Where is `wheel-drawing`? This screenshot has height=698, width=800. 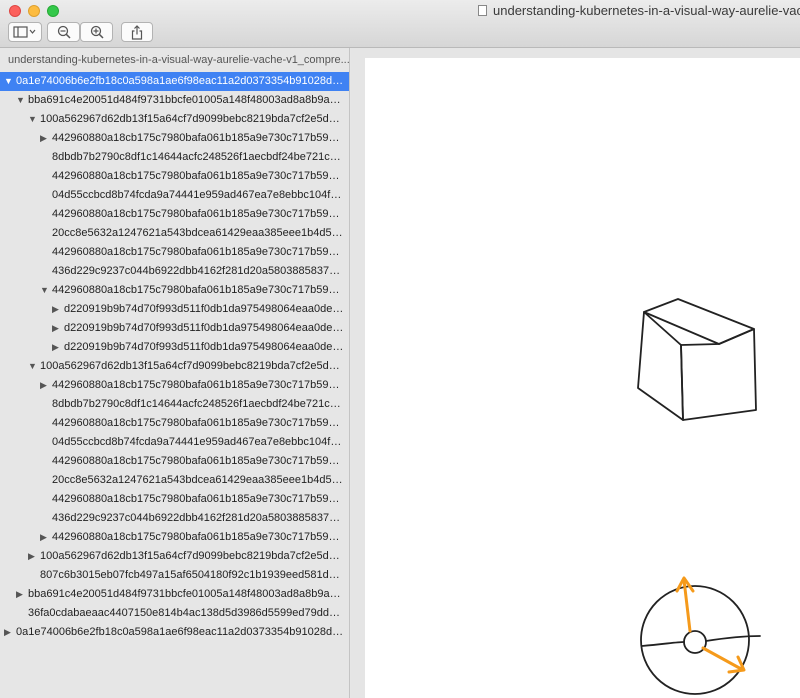 wheel-drawing is located at coordinates (700, 640).